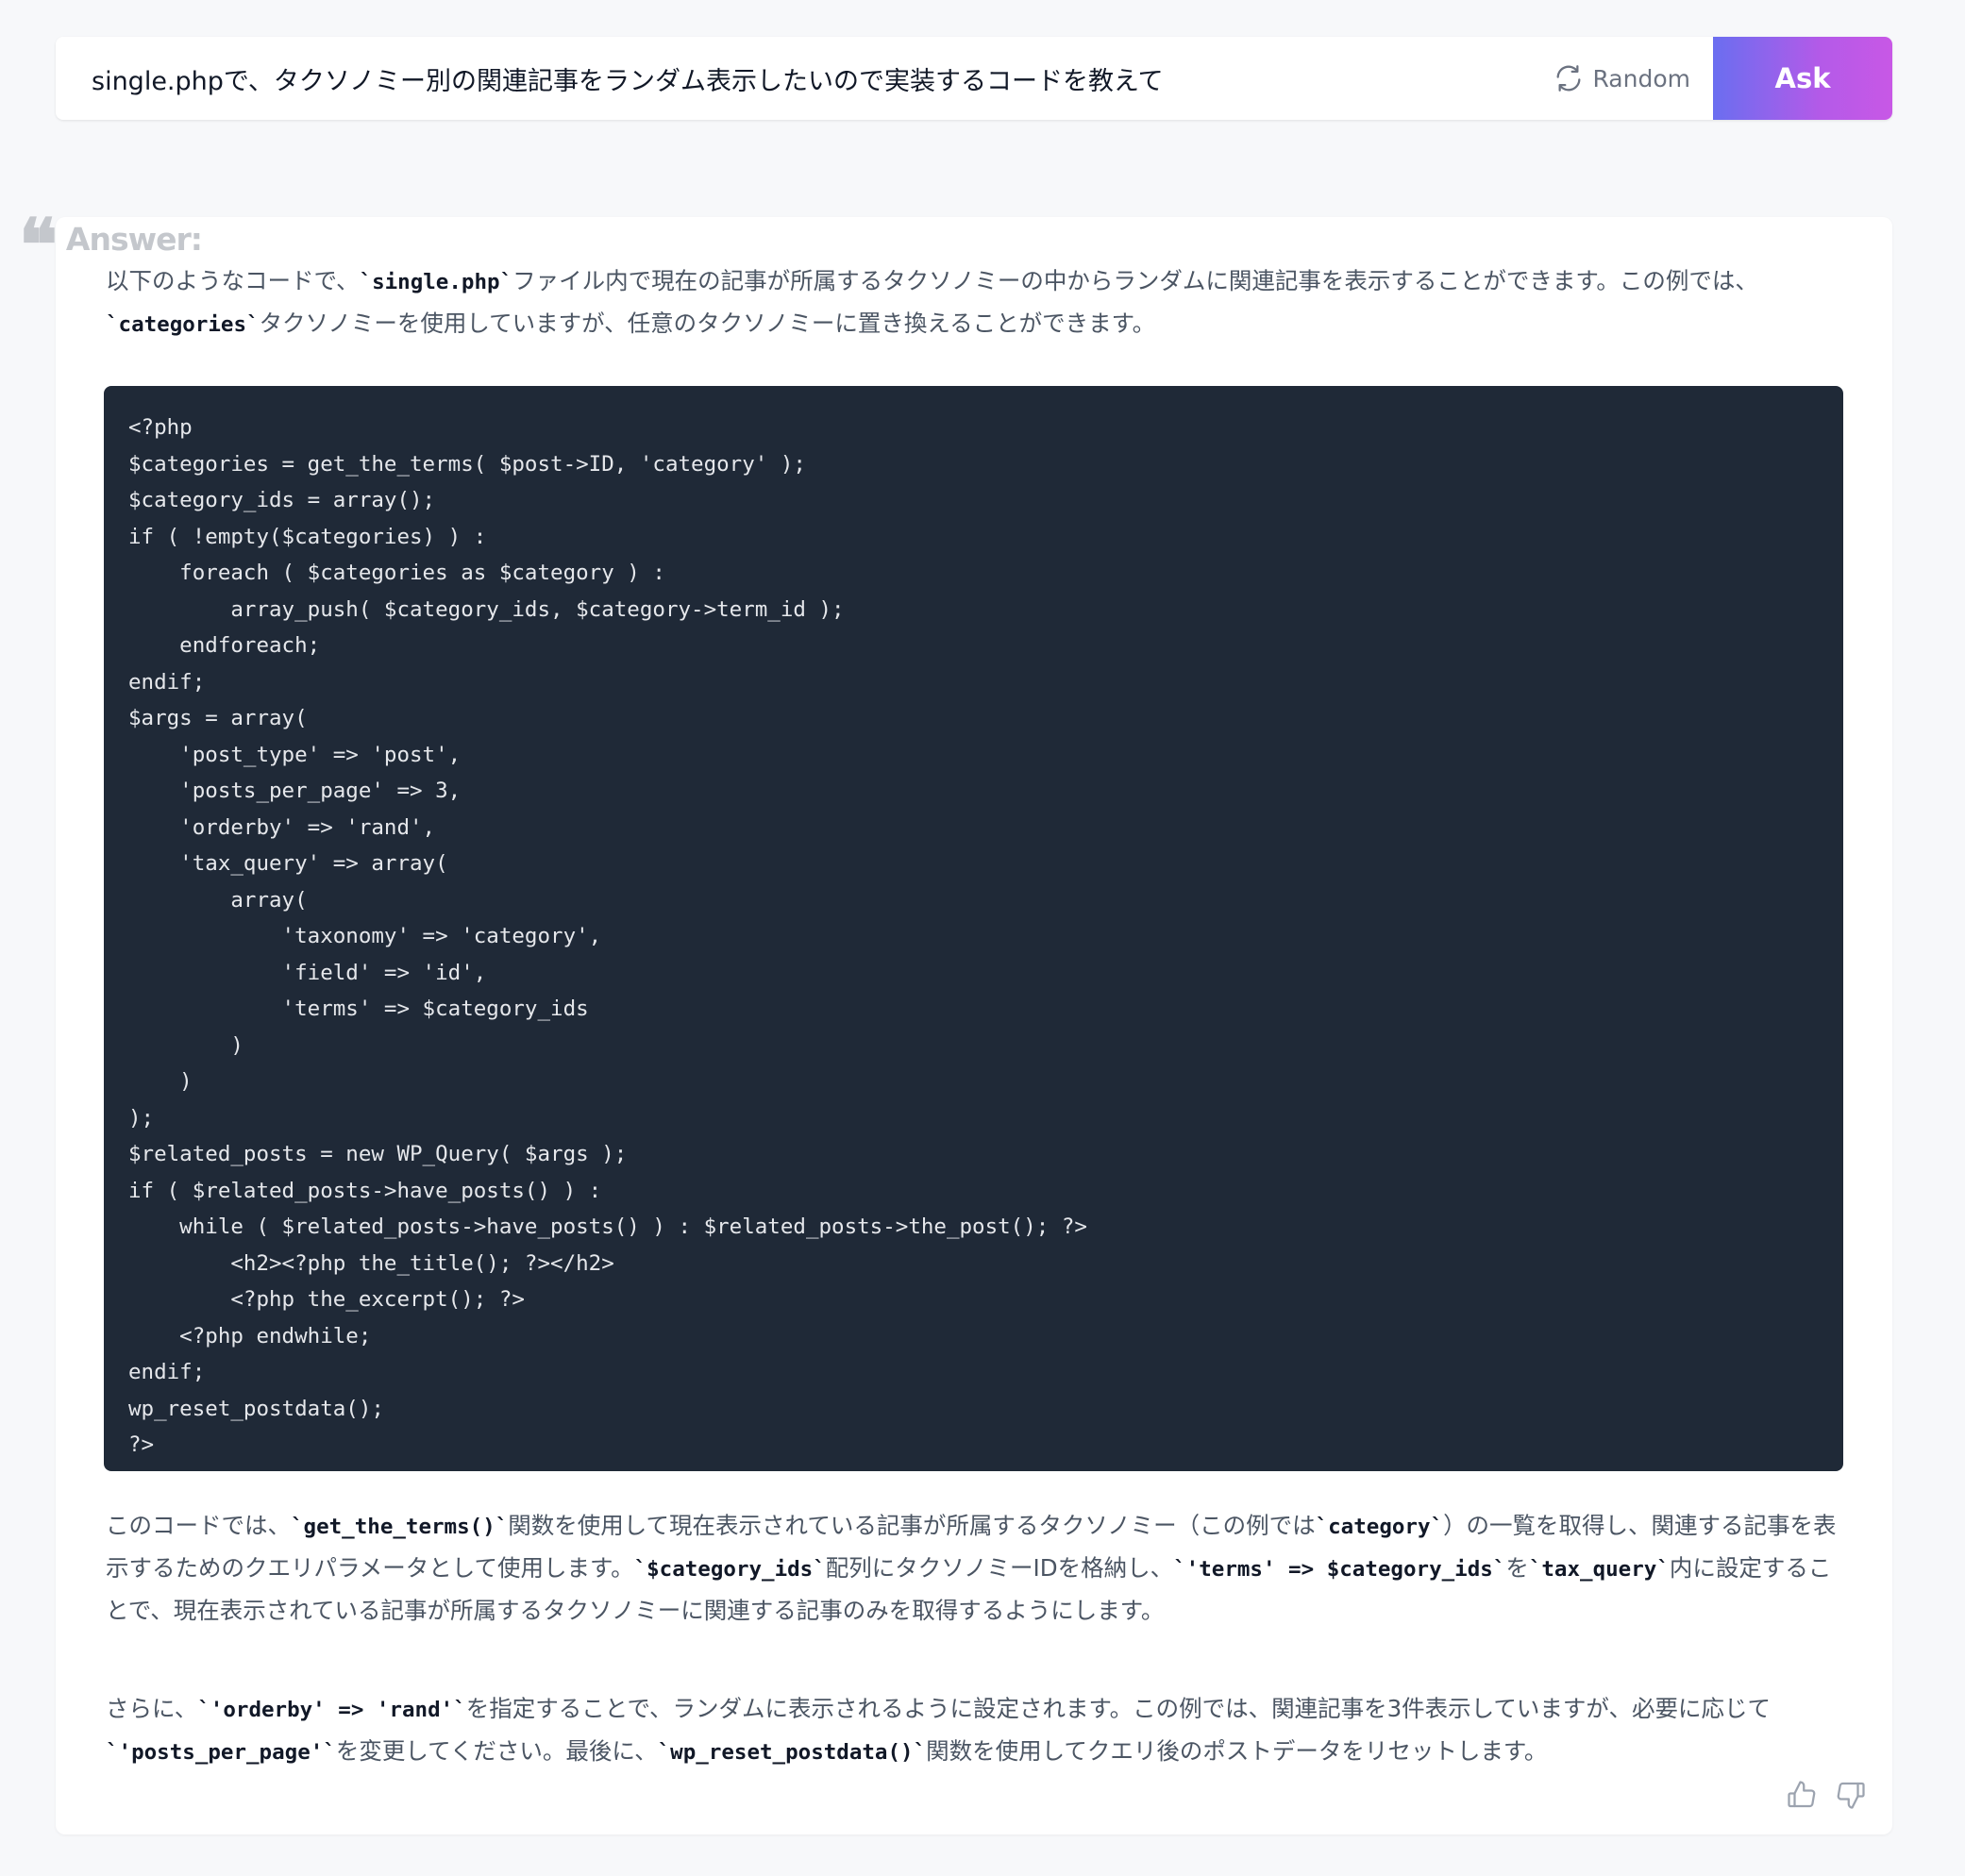 The height and width of the screenshot is (1876, 1965). I want to click on intro-code-2: `categories`, so click(183, 324).